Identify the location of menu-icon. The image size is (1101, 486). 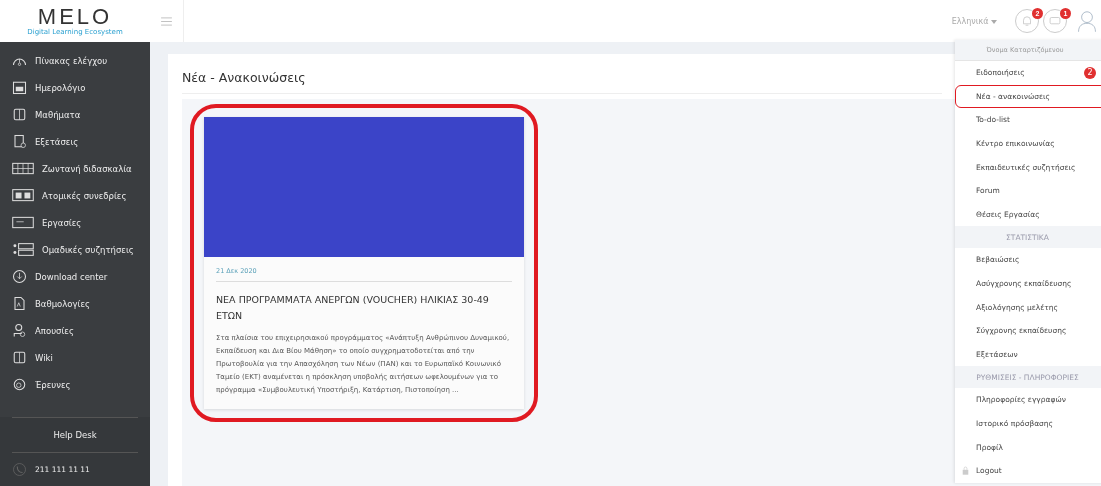
(166, 21).